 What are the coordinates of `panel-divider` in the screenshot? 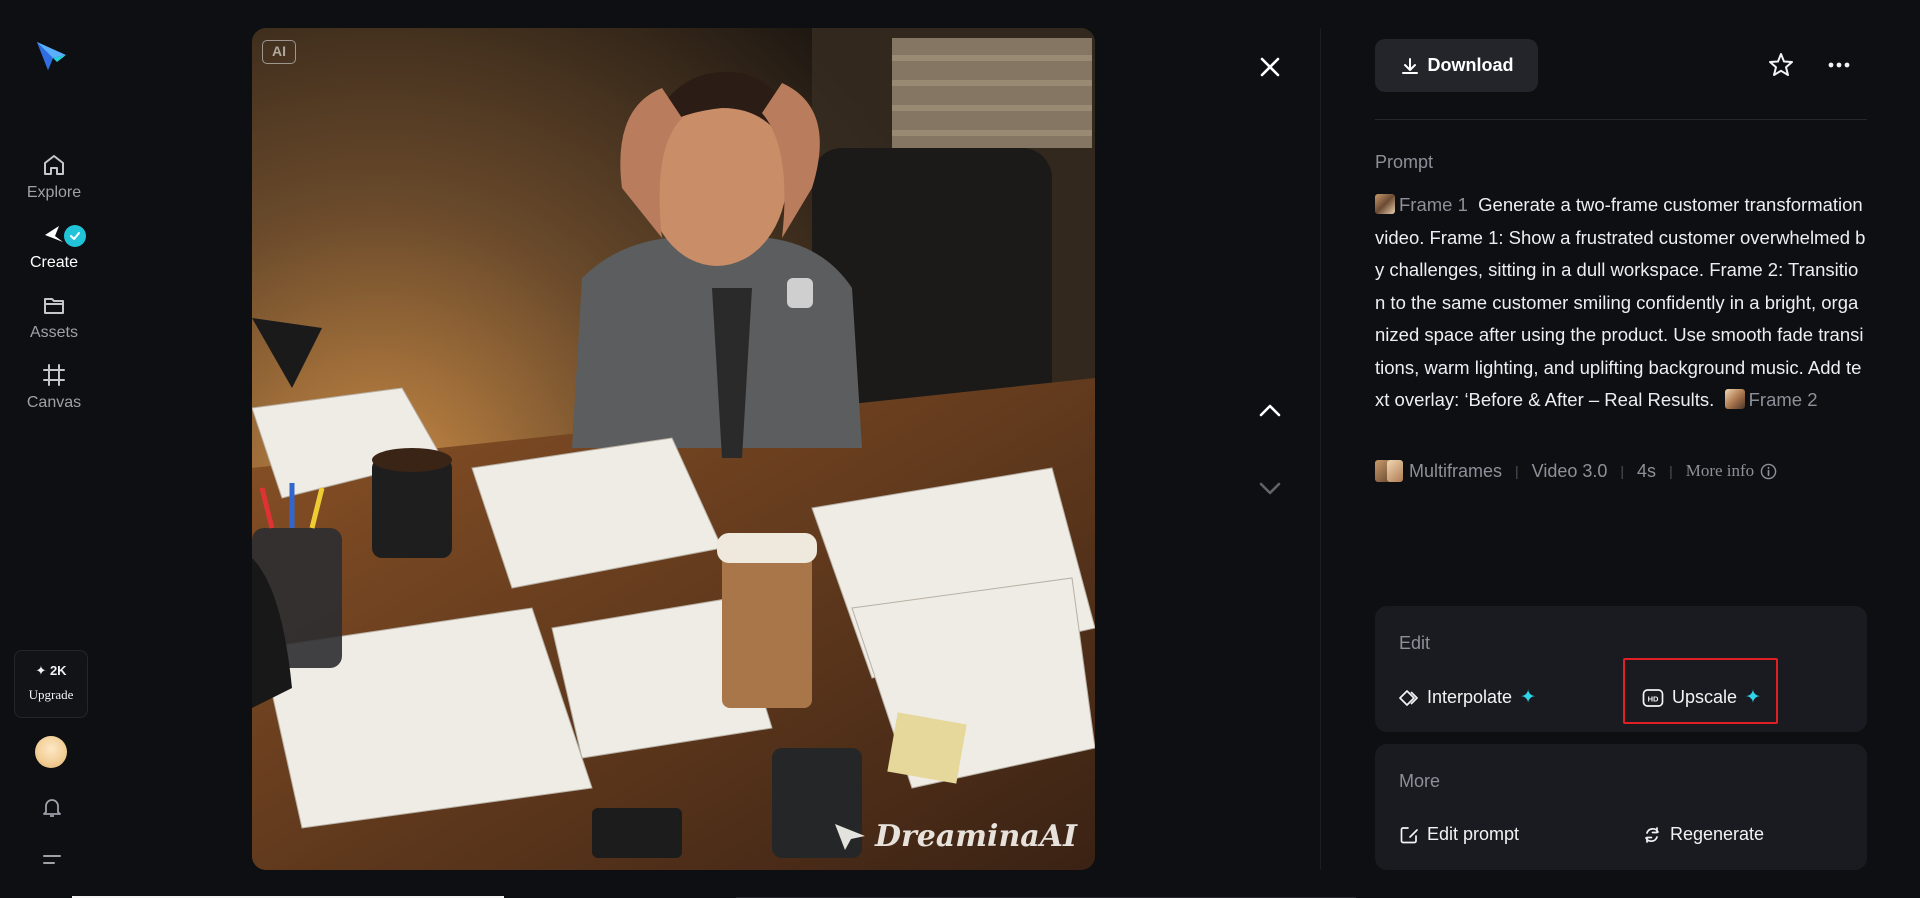 It's located at (1320, 449).